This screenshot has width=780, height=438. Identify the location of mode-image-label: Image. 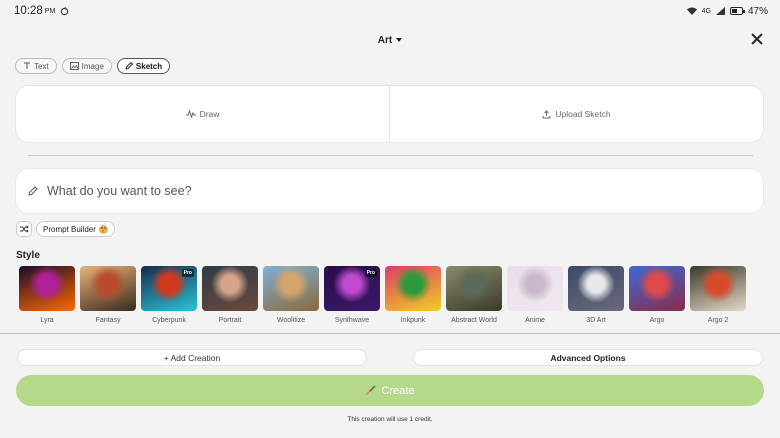
(92, 66).